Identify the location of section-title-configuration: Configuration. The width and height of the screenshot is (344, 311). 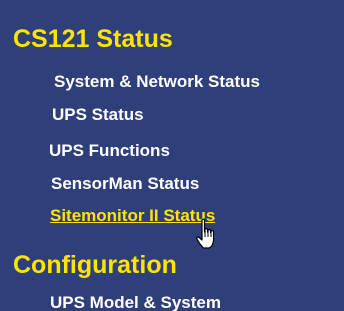
(95, 265).